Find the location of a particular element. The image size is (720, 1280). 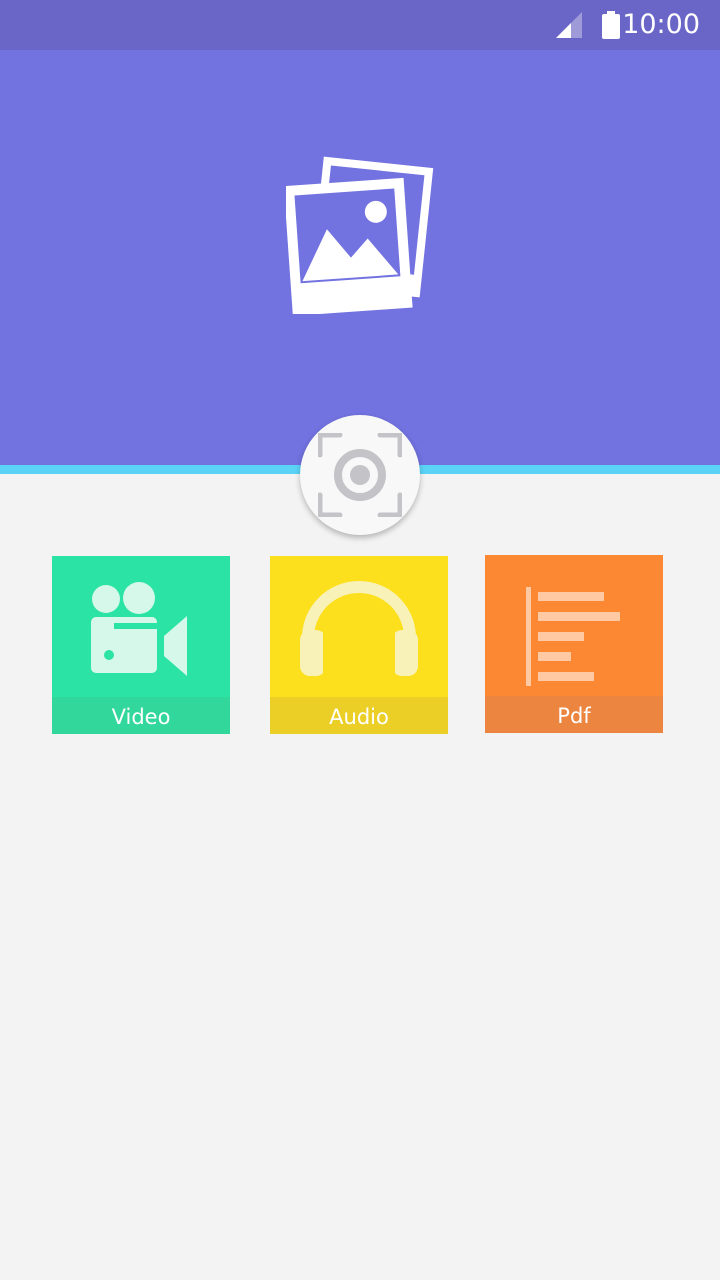

video-camera-icon is located at coordinates (139, 629).